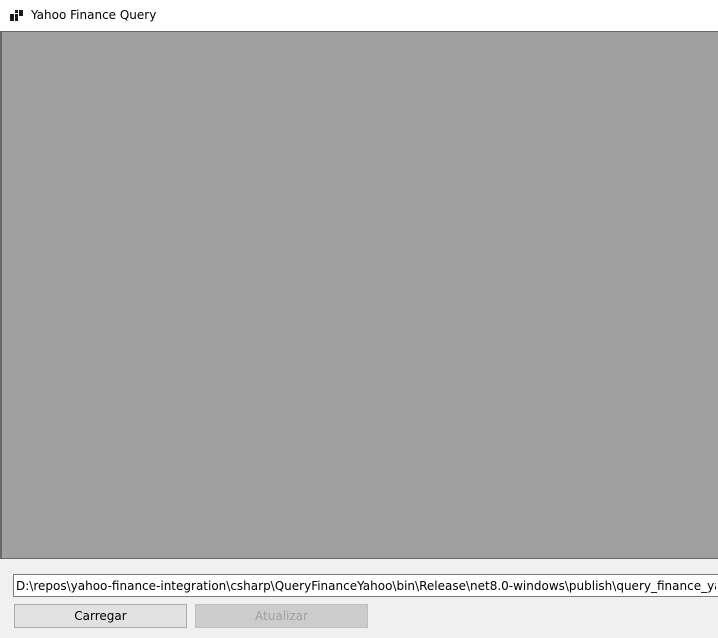 The height and width of the screenshot is (638, 718). I want to click on app-icon, so click(16, 15).